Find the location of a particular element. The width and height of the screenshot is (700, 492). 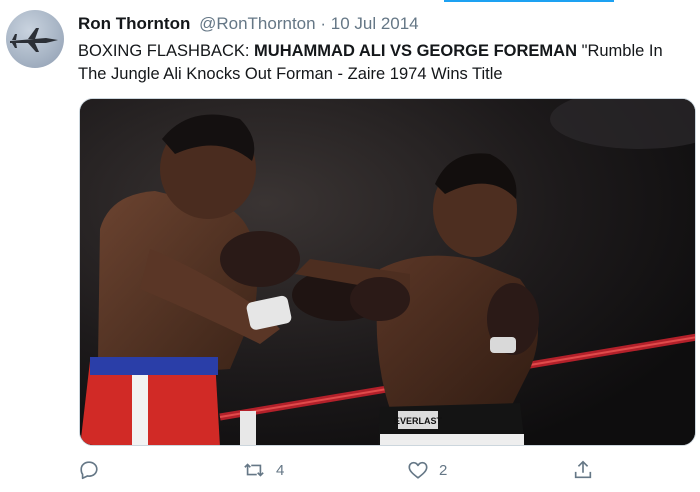

tweet-header: Ron Thornton @RonThornton · 10 Jul 2014 is located at coordinates (248, 24).